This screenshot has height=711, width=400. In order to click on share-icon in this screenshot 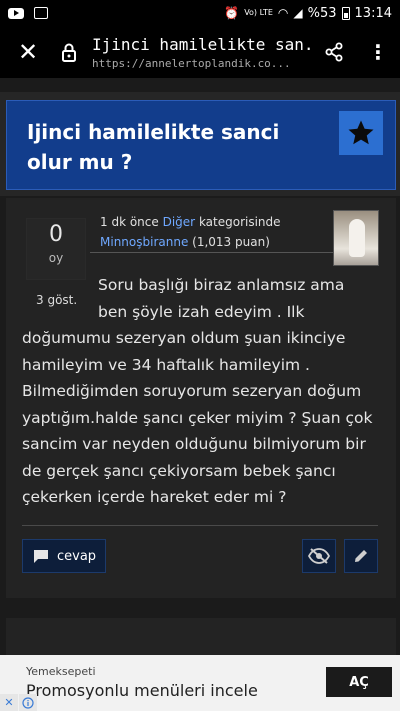, I will do `click(334, 52)`.